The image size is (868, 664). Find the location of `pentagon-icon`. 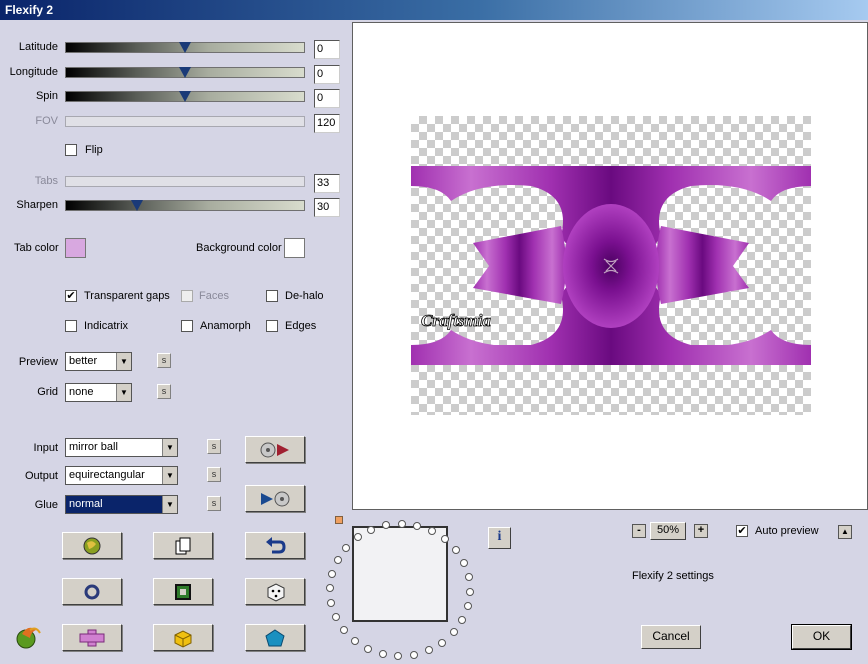

pentagon-icon is located at coordinates (275, 637).